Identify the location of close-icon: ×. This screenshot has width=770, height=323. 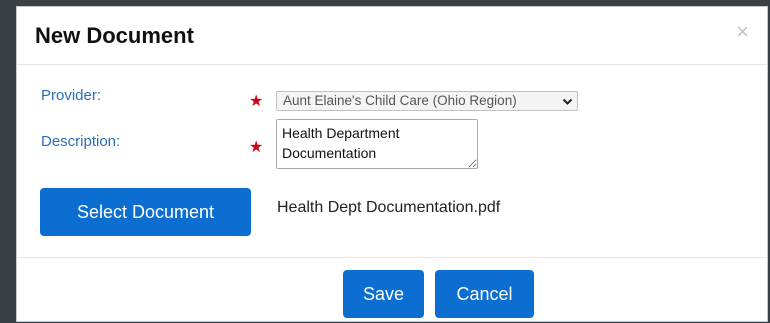
(742, 32).